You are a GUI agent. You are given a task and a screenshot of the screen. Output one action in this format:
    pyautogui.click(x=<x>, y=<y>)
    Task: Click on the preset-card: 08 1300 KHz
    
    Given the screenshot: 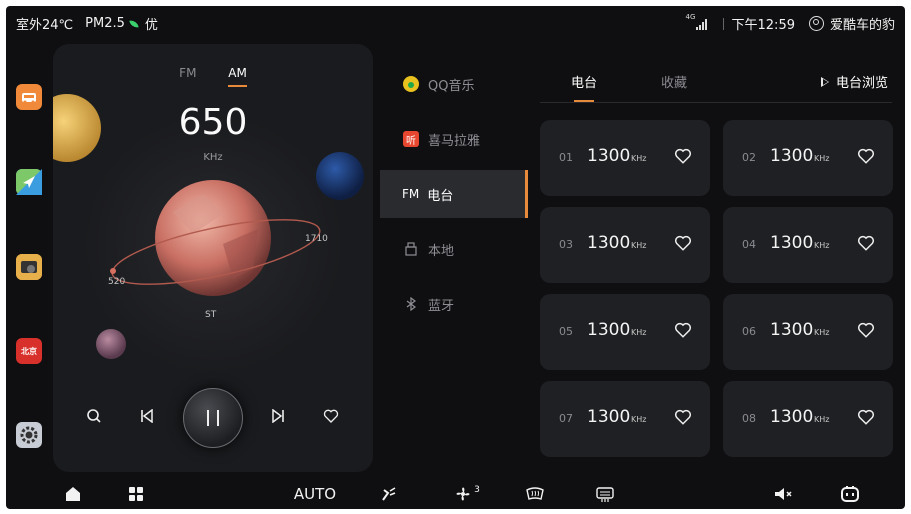 What is the action you would take?
    pyautogui.click(x=808, y=419)
    